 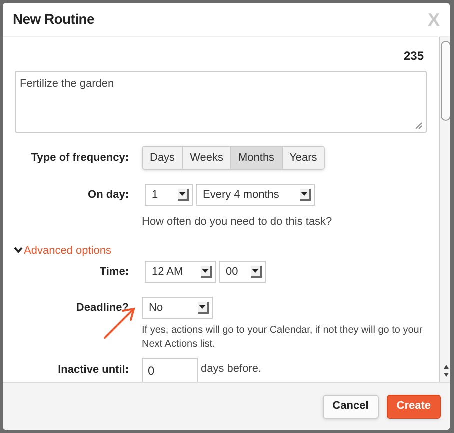 I want to click on frequency-tab: Years, so click(x=303, y=158).